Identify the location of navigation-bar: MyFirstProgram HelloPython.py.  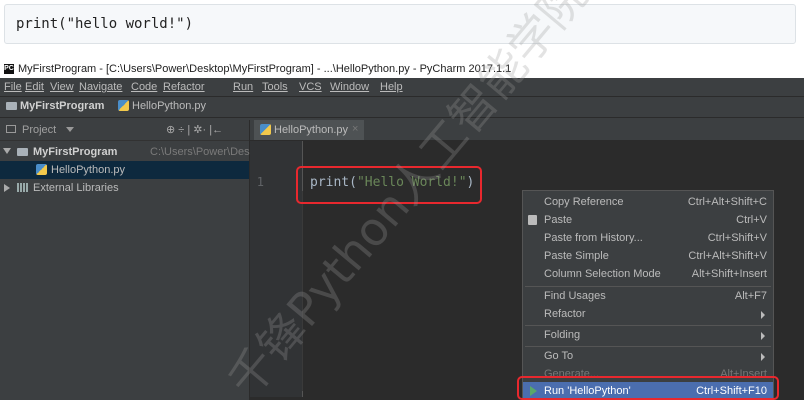
(402, 107).